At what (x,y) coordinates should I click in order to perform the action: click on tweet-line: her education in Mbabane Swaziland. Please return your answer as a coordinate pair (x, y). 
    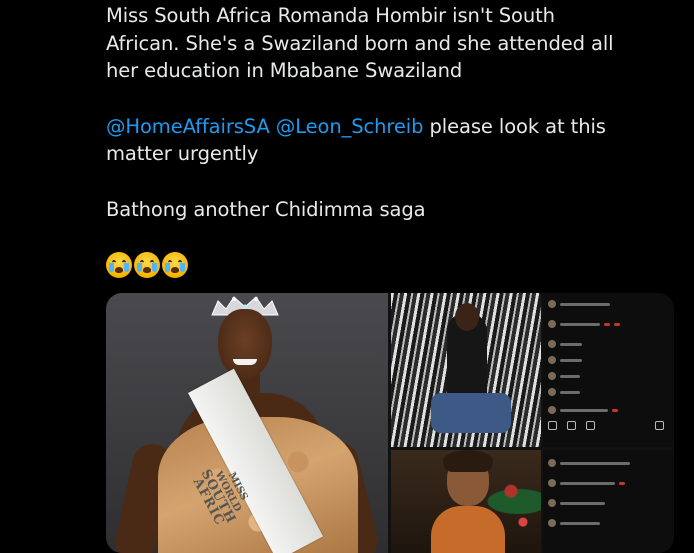
    Looking at the image, I should click on (284, 70).